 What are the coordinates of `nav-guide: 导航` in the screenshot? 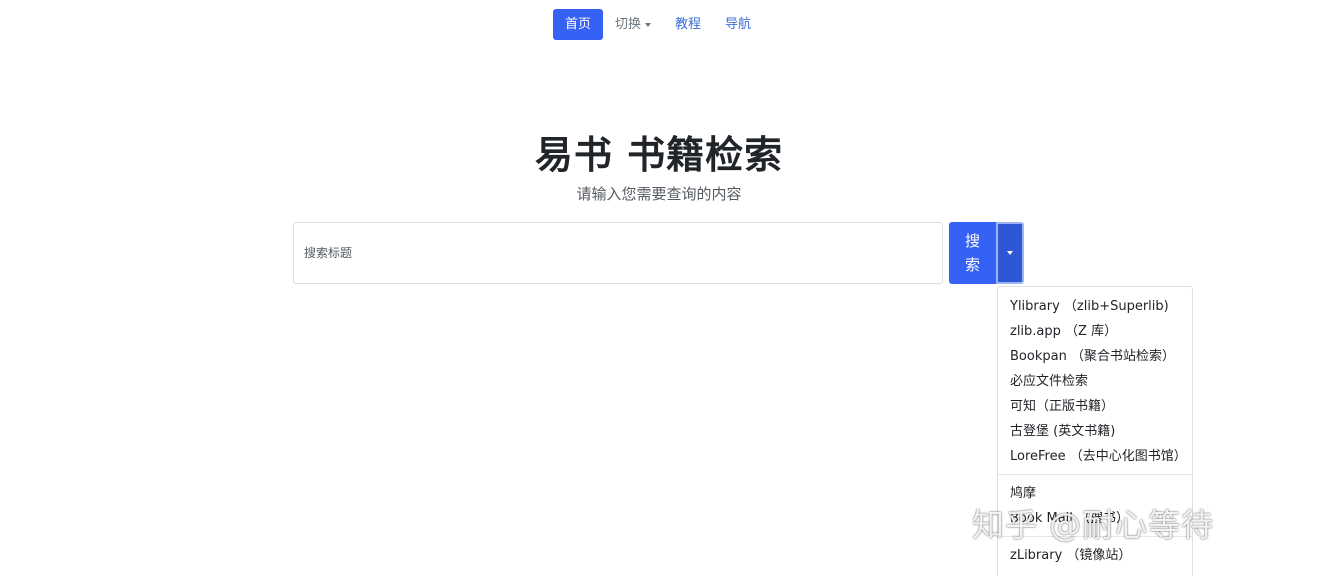 It's located at (738, 24).